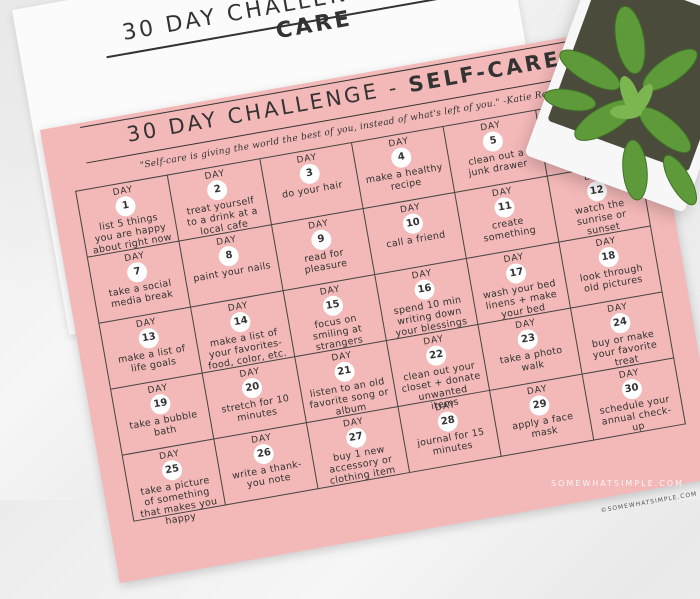  What do you see at coordinates (620, 105) in the screenshot?
I see `succulent-plant` at bounding box center [620, 105].